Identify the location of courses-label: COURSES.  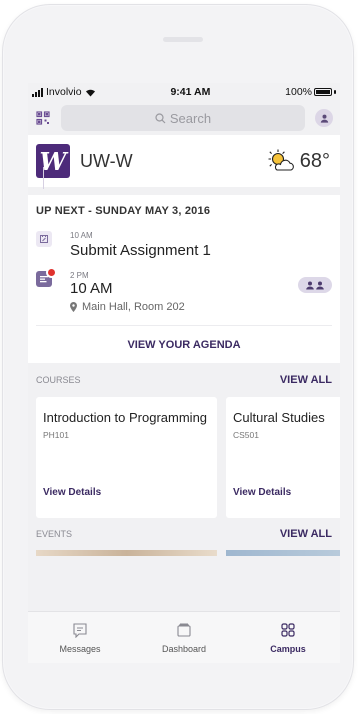
(58, 380).